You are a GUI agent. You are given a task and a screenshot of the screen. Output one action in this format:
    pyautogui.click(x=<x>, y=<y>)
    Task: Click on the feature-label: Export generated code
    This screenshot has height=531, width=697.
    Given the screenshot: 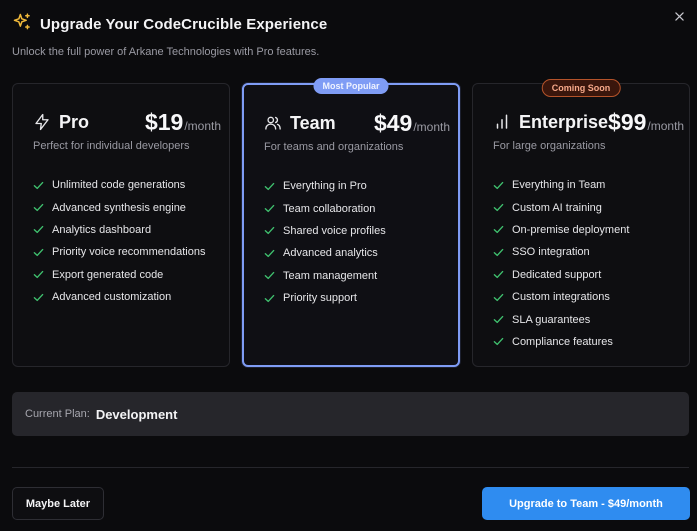 What is the action you would take?
    pyautogui.click(x=108, y=274)
    